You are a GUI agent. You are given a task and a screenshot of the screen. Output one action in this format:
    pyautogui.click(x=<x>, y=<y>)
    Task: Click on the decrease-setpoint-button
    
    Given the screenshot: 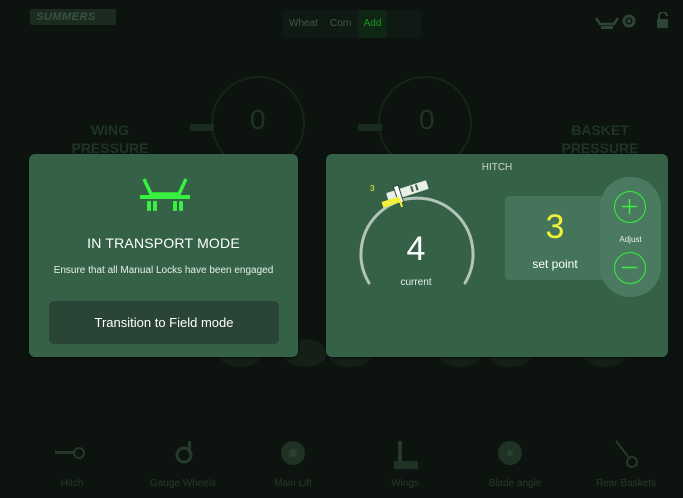 What is the action you would take?
    pyautogui.click(x=630, y=268)
    